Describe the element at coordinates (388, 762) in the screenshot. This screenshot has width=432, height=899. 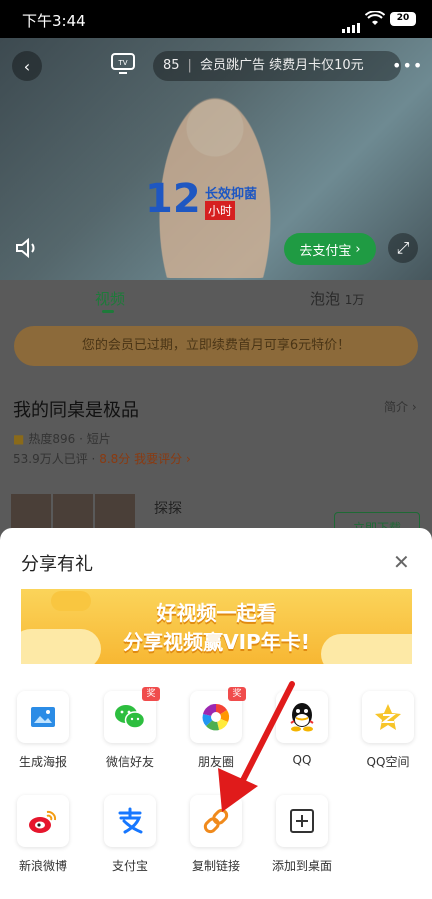
I see `share-item-label: QQ空间` at that location.